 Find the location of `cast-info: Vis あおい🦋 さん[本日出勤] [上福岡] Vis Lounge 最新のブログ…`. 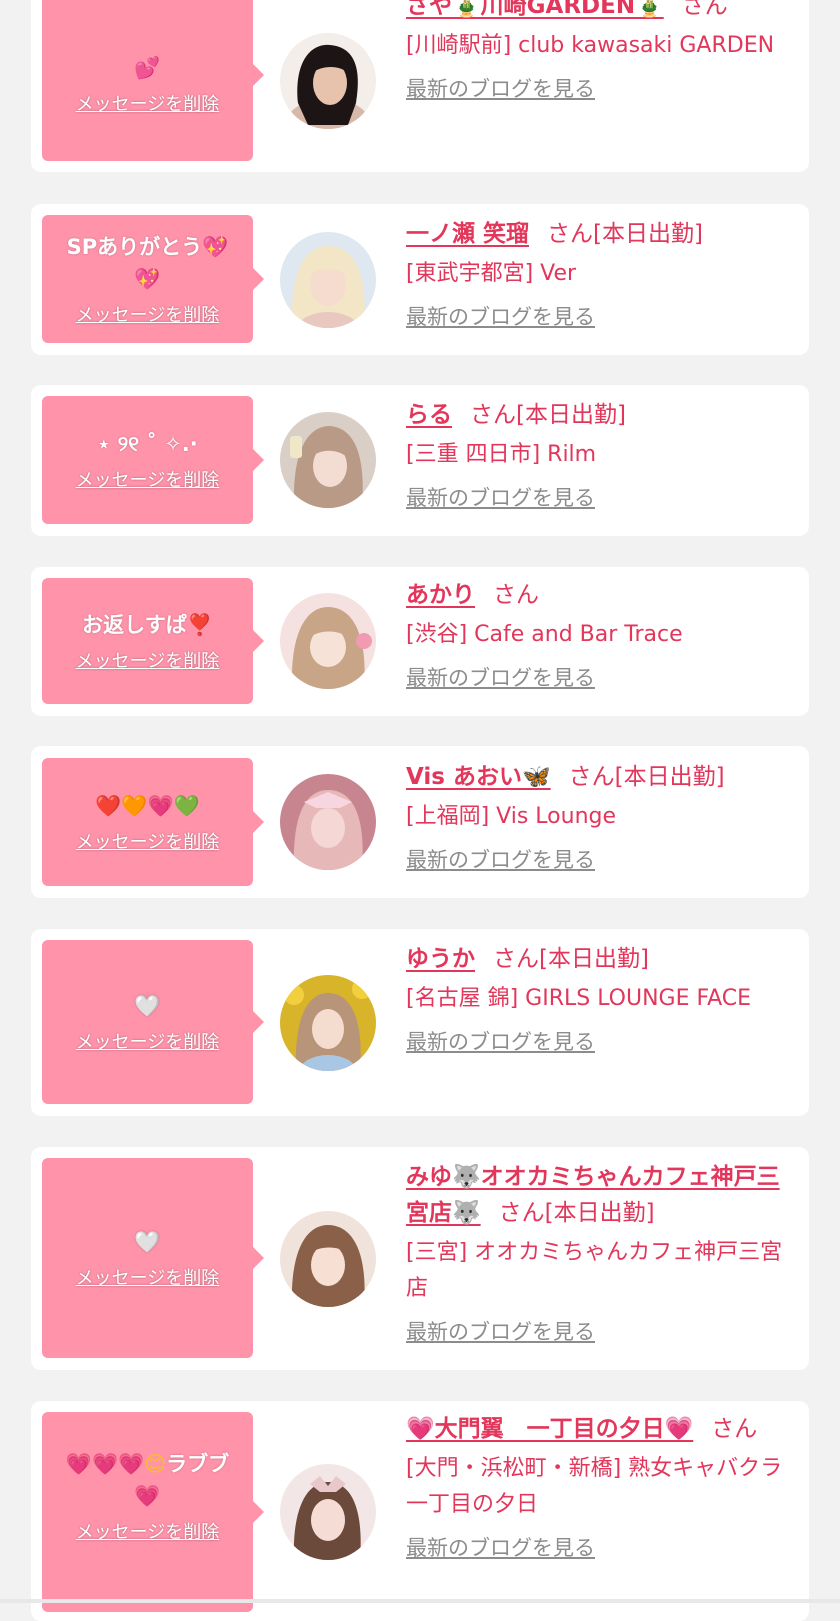

cast-info: Vis あおい🦋 さん[本日出勤] [上福岡] Vis Lounge 最新のブログ… is located at coordinates (596, 817).